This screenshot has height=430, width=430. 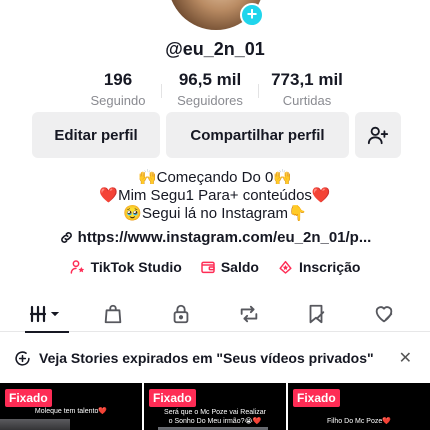 I want to click on content-tabs, so click(x=215, y=314).